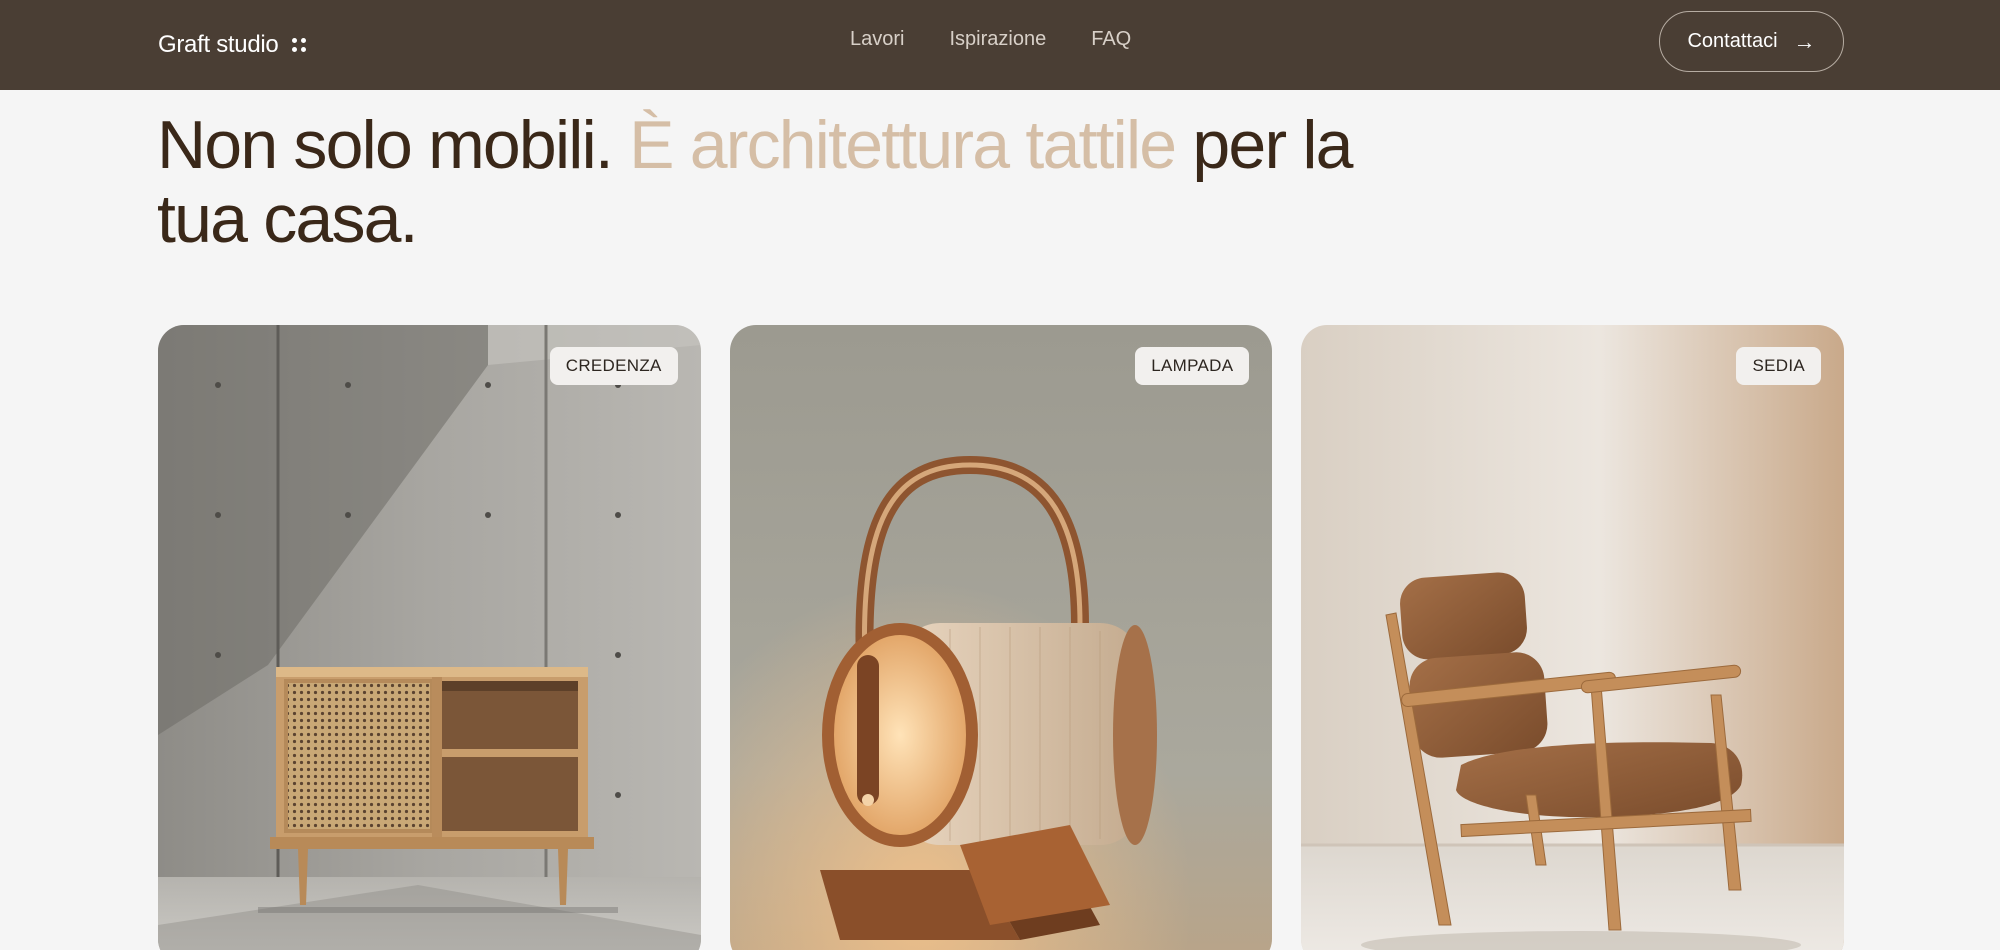 Image resolution: width=2000 pixels, height=950 pixels. Describe the element at coordinates (1732, 41) in the screenshot. I see `contact-button-label: Contattaci` at that location.